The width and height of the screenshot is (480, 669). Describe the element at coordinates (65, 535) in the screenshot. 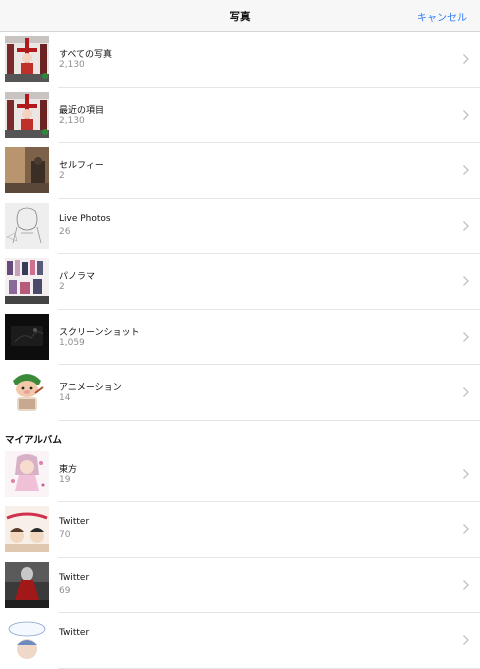

I see `album-count: 70` at that location.